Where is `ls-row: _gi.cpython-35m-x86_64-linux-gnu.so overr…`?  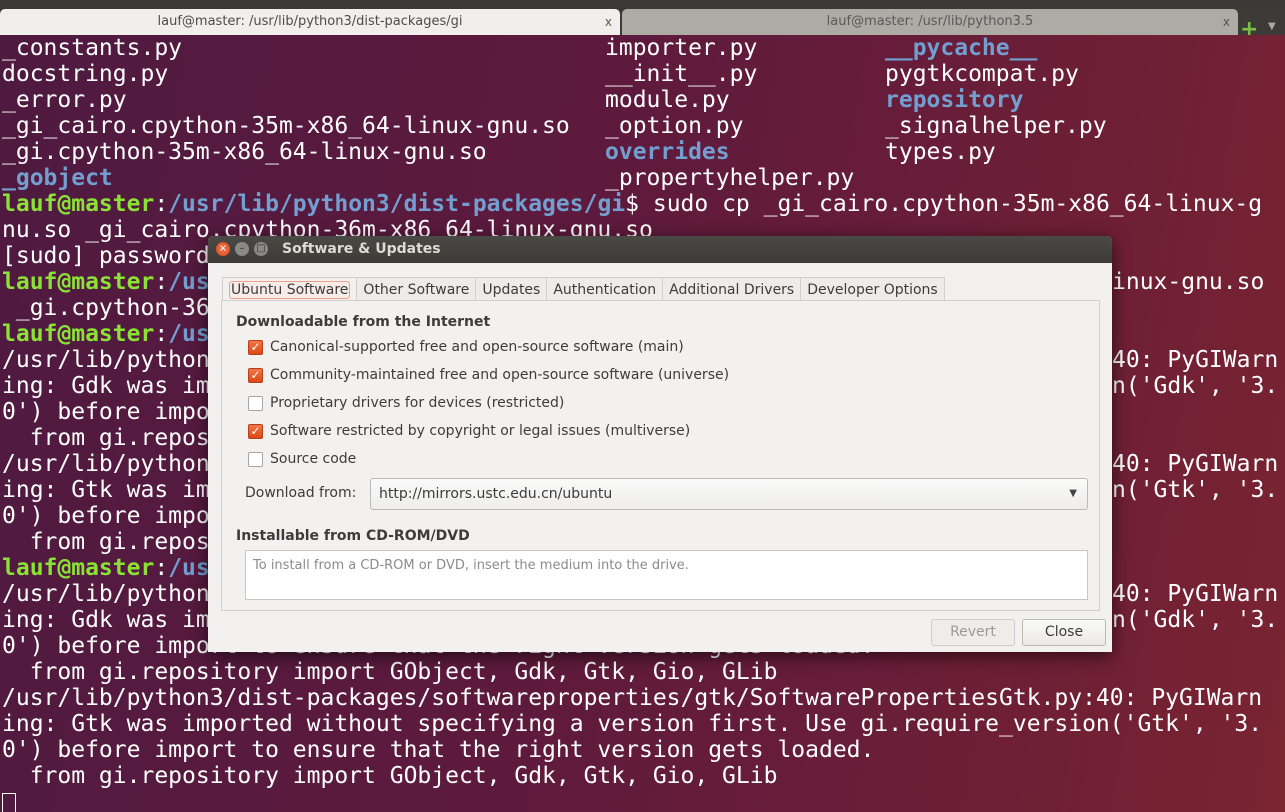 ls-row: _gi.cpython-35m-x86_64-linux-gnu.so overr… is located at coordinates (499, 152).